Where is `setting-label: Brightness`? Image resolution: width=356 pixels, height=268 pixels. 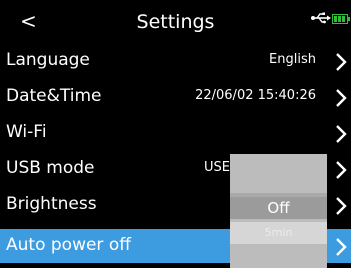 setting-label: Brightness is located at coordinates (51, 204).